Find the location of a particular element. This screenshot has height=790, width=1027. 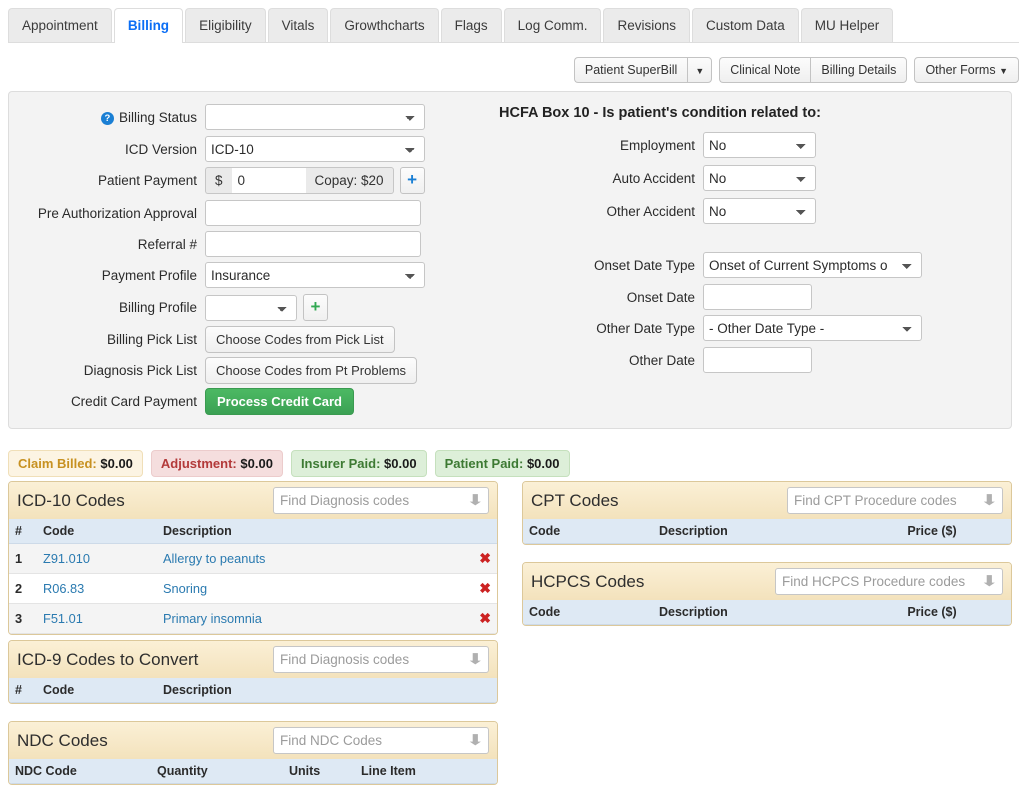

employment-select: No is located at coordinates (759, 145).